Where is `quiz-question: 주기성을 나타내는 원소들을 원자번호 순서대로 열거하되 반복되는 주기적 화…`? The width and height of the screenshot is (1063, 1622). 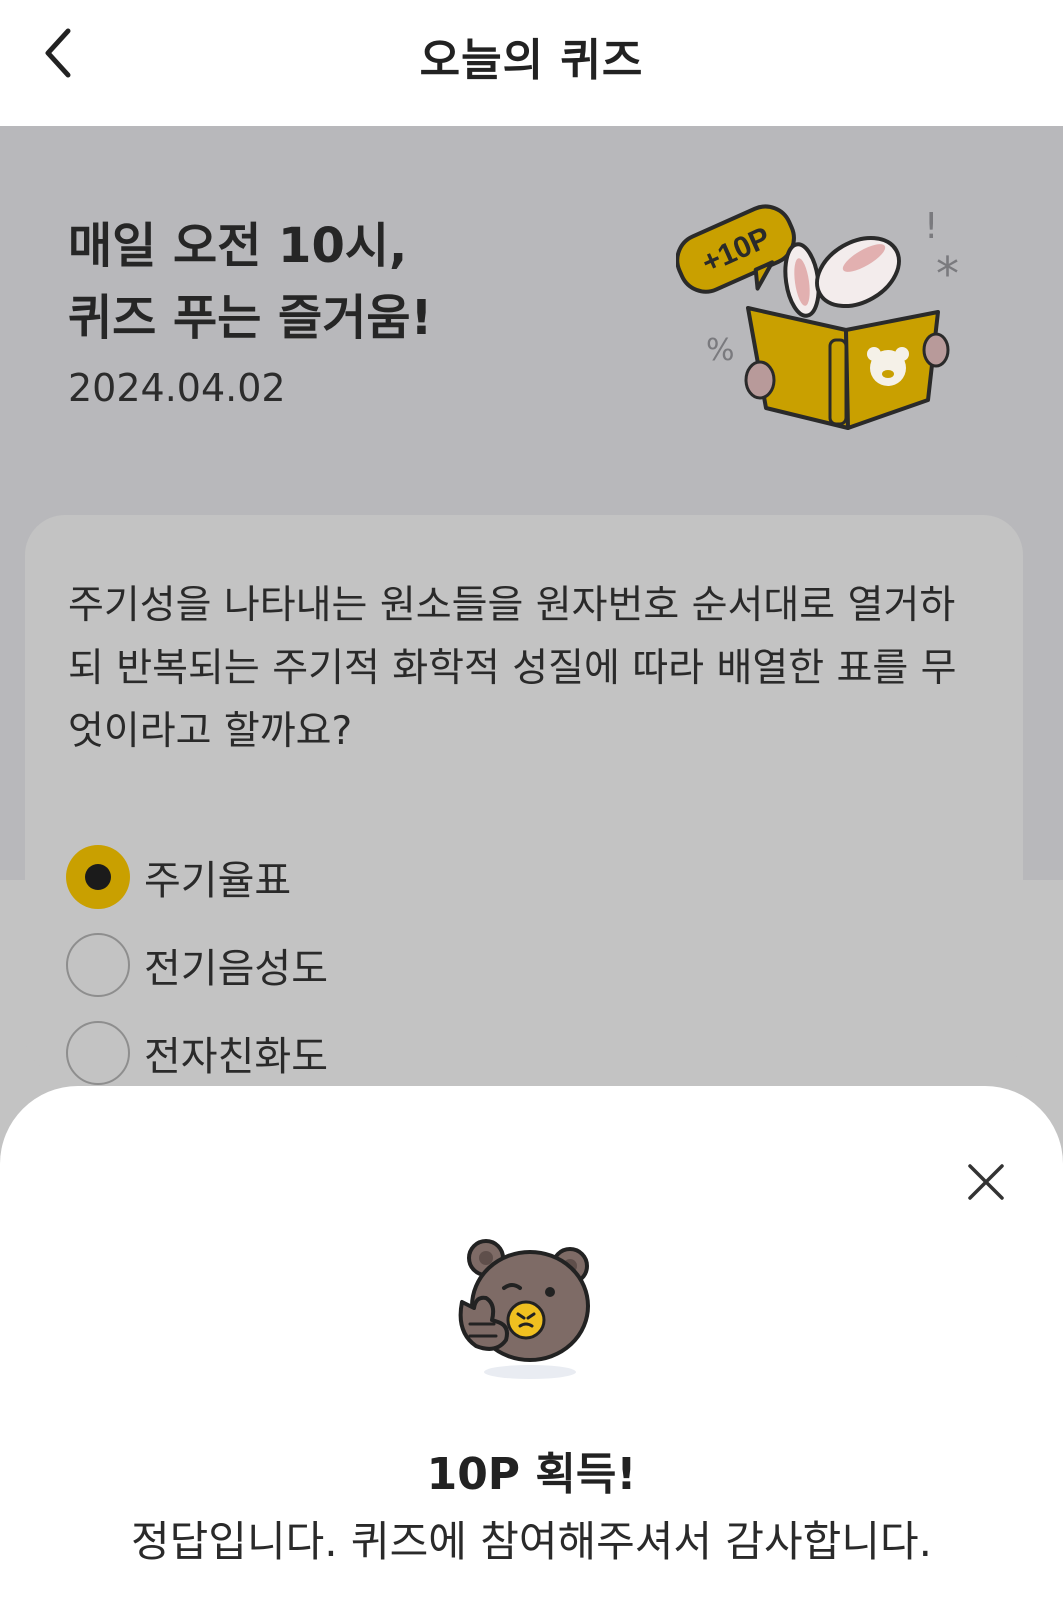 quiz-question: 주기성을 나타내는 원소들을 원자번호 순서대로 열거하되 반복되는 주기적 화… is located at coordinates (512, 668).